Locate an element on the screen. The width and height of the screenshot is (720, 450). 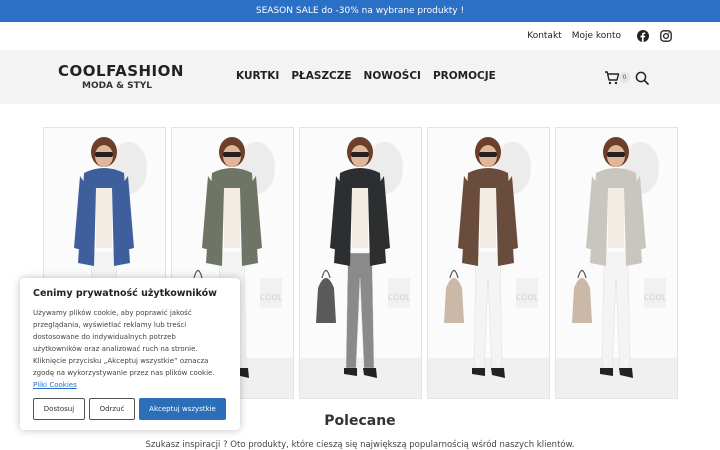
cart-button: 0 is located at coordinates (617, 78).